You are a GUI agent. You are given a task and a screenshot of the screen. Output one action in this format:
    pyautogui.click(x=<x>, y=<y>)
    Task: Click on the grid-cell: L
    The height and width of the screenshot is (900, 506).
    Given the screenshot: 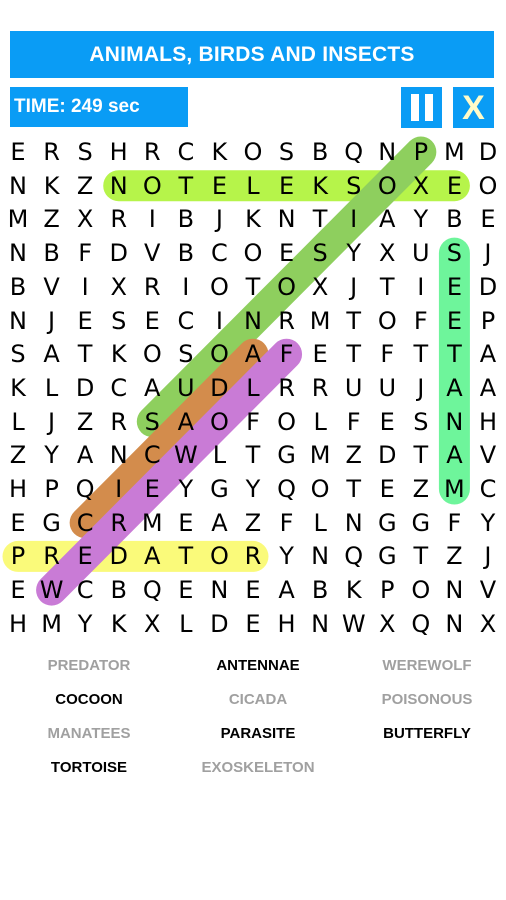 What is the action you would take?
    pyautogui.click(x=219, y=455)
    